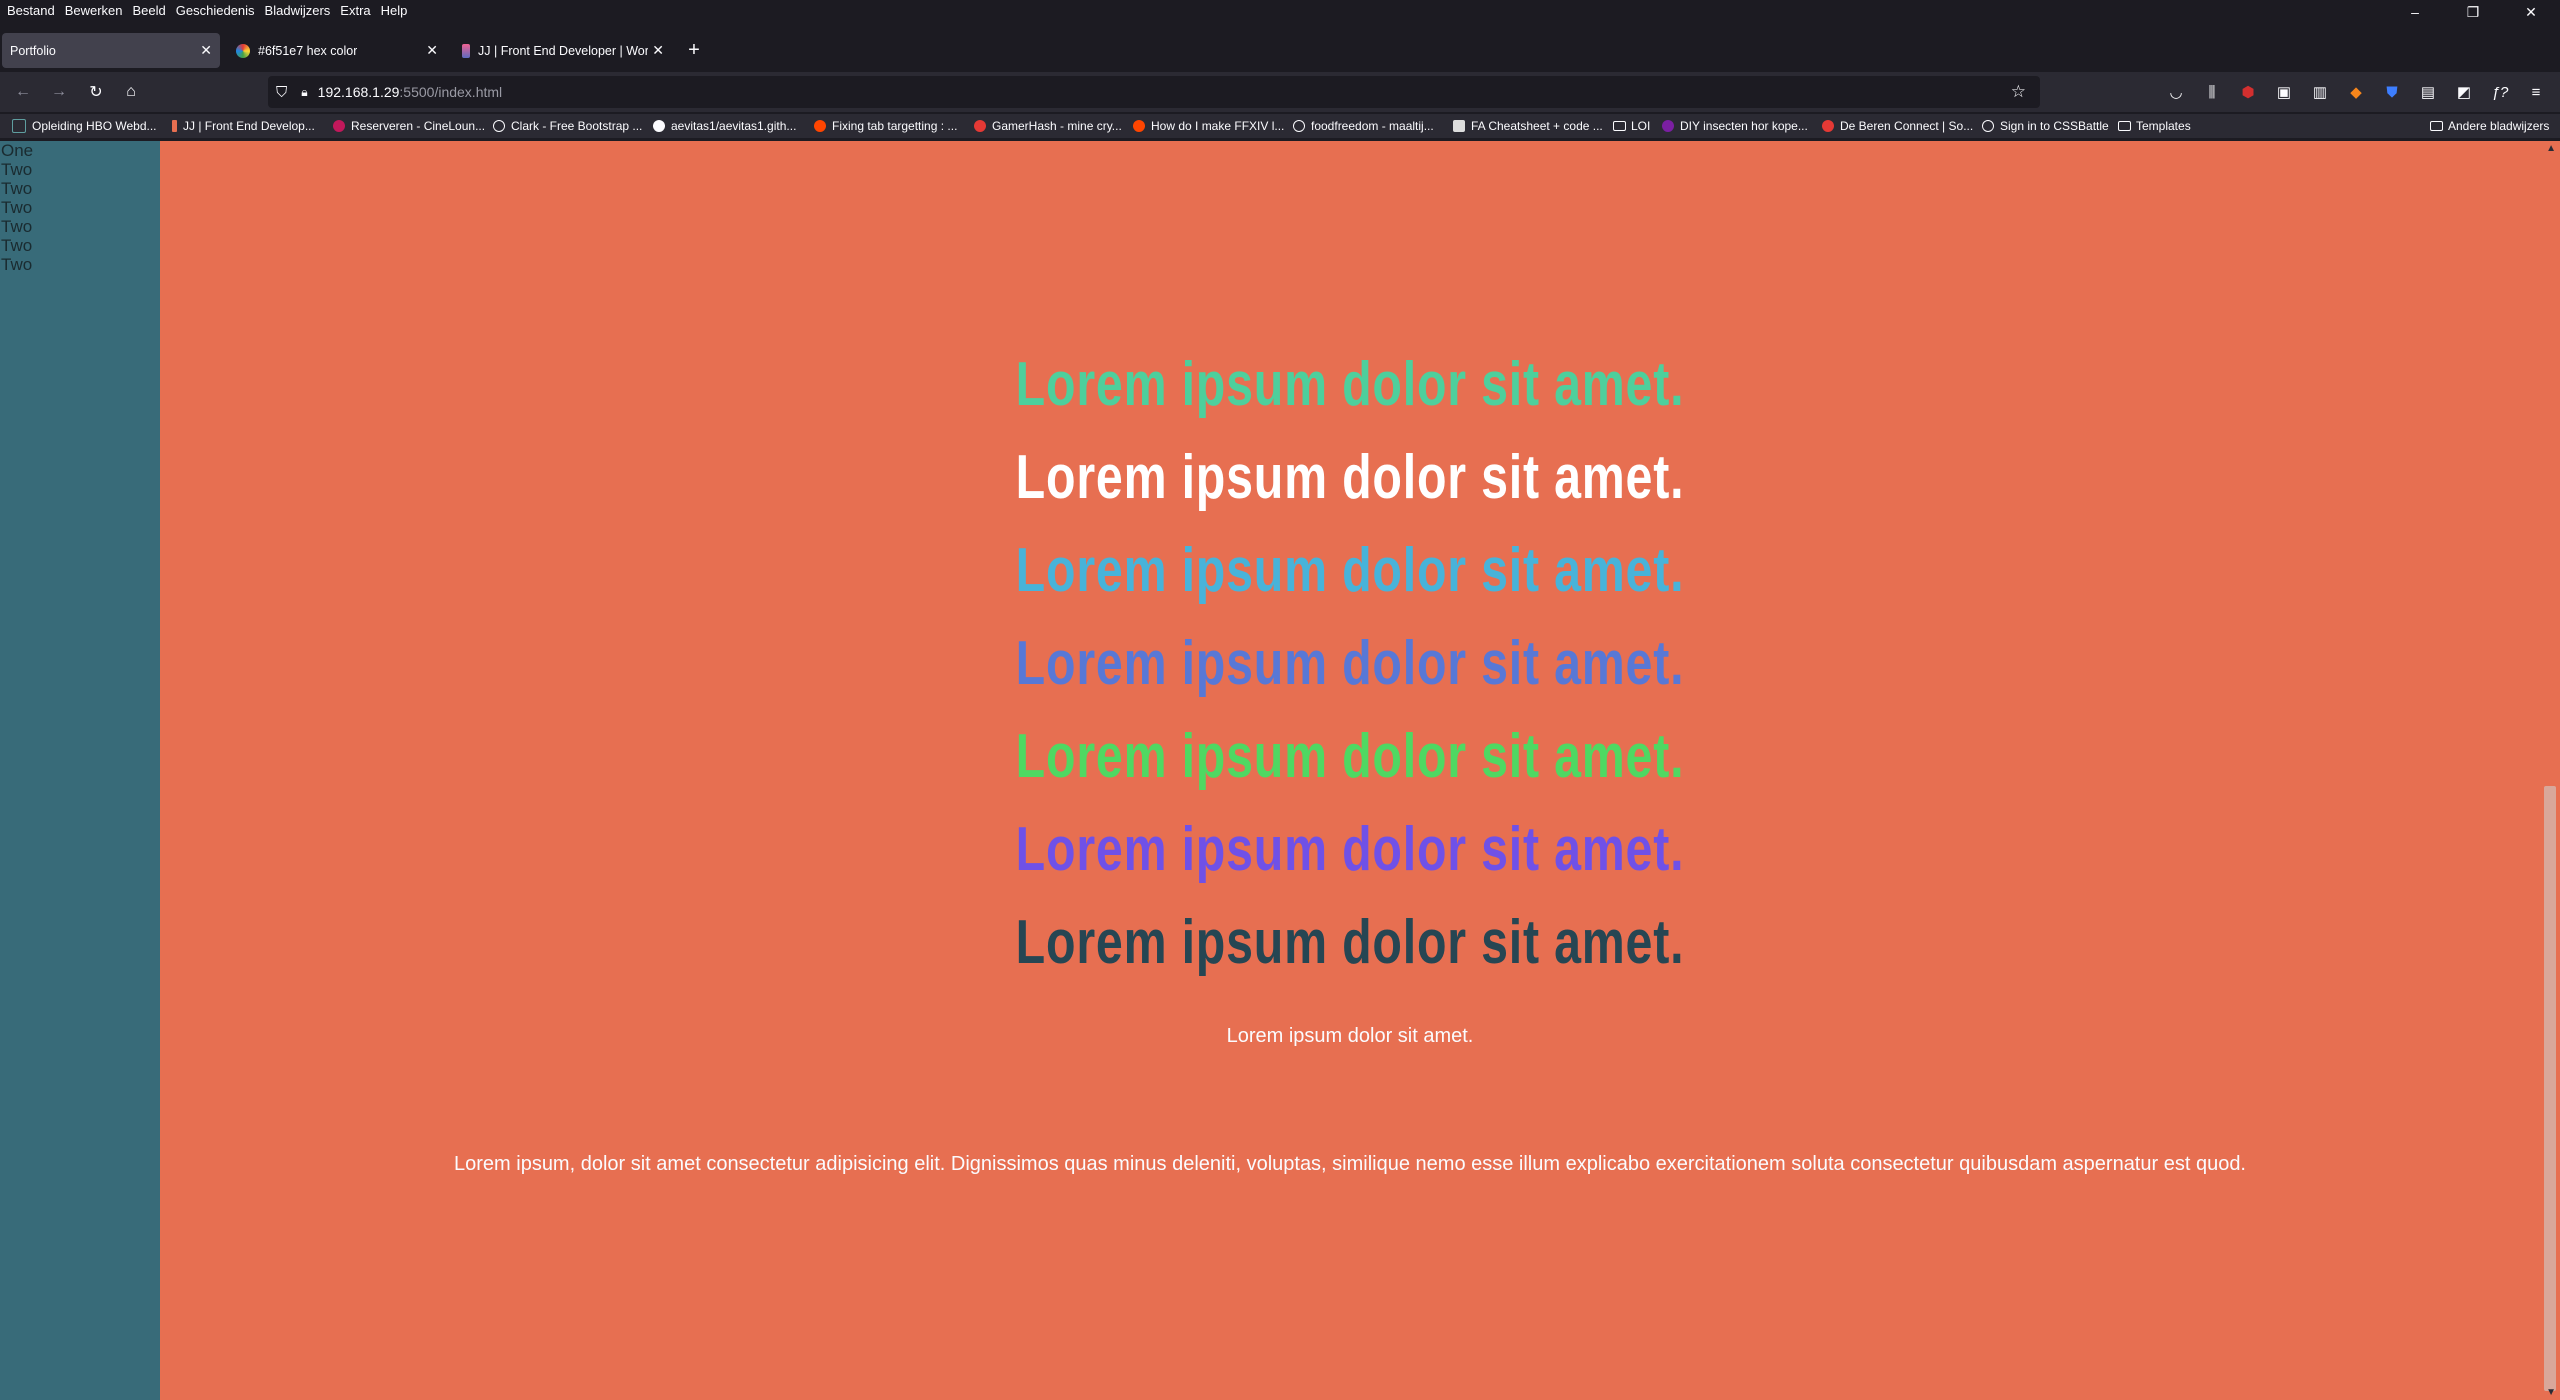  I want to click on connection-lock-icon: 🔒︎, so click(304, 92).